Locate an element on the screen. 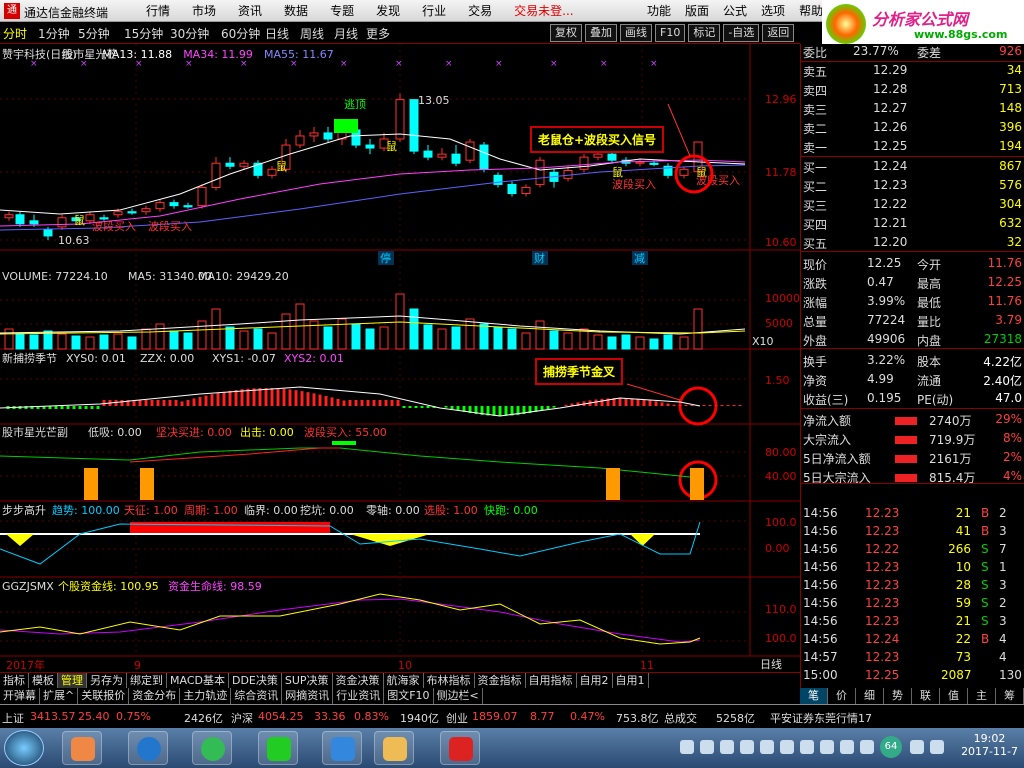  tray-wechat-icon is located at coordinates (747, 747).